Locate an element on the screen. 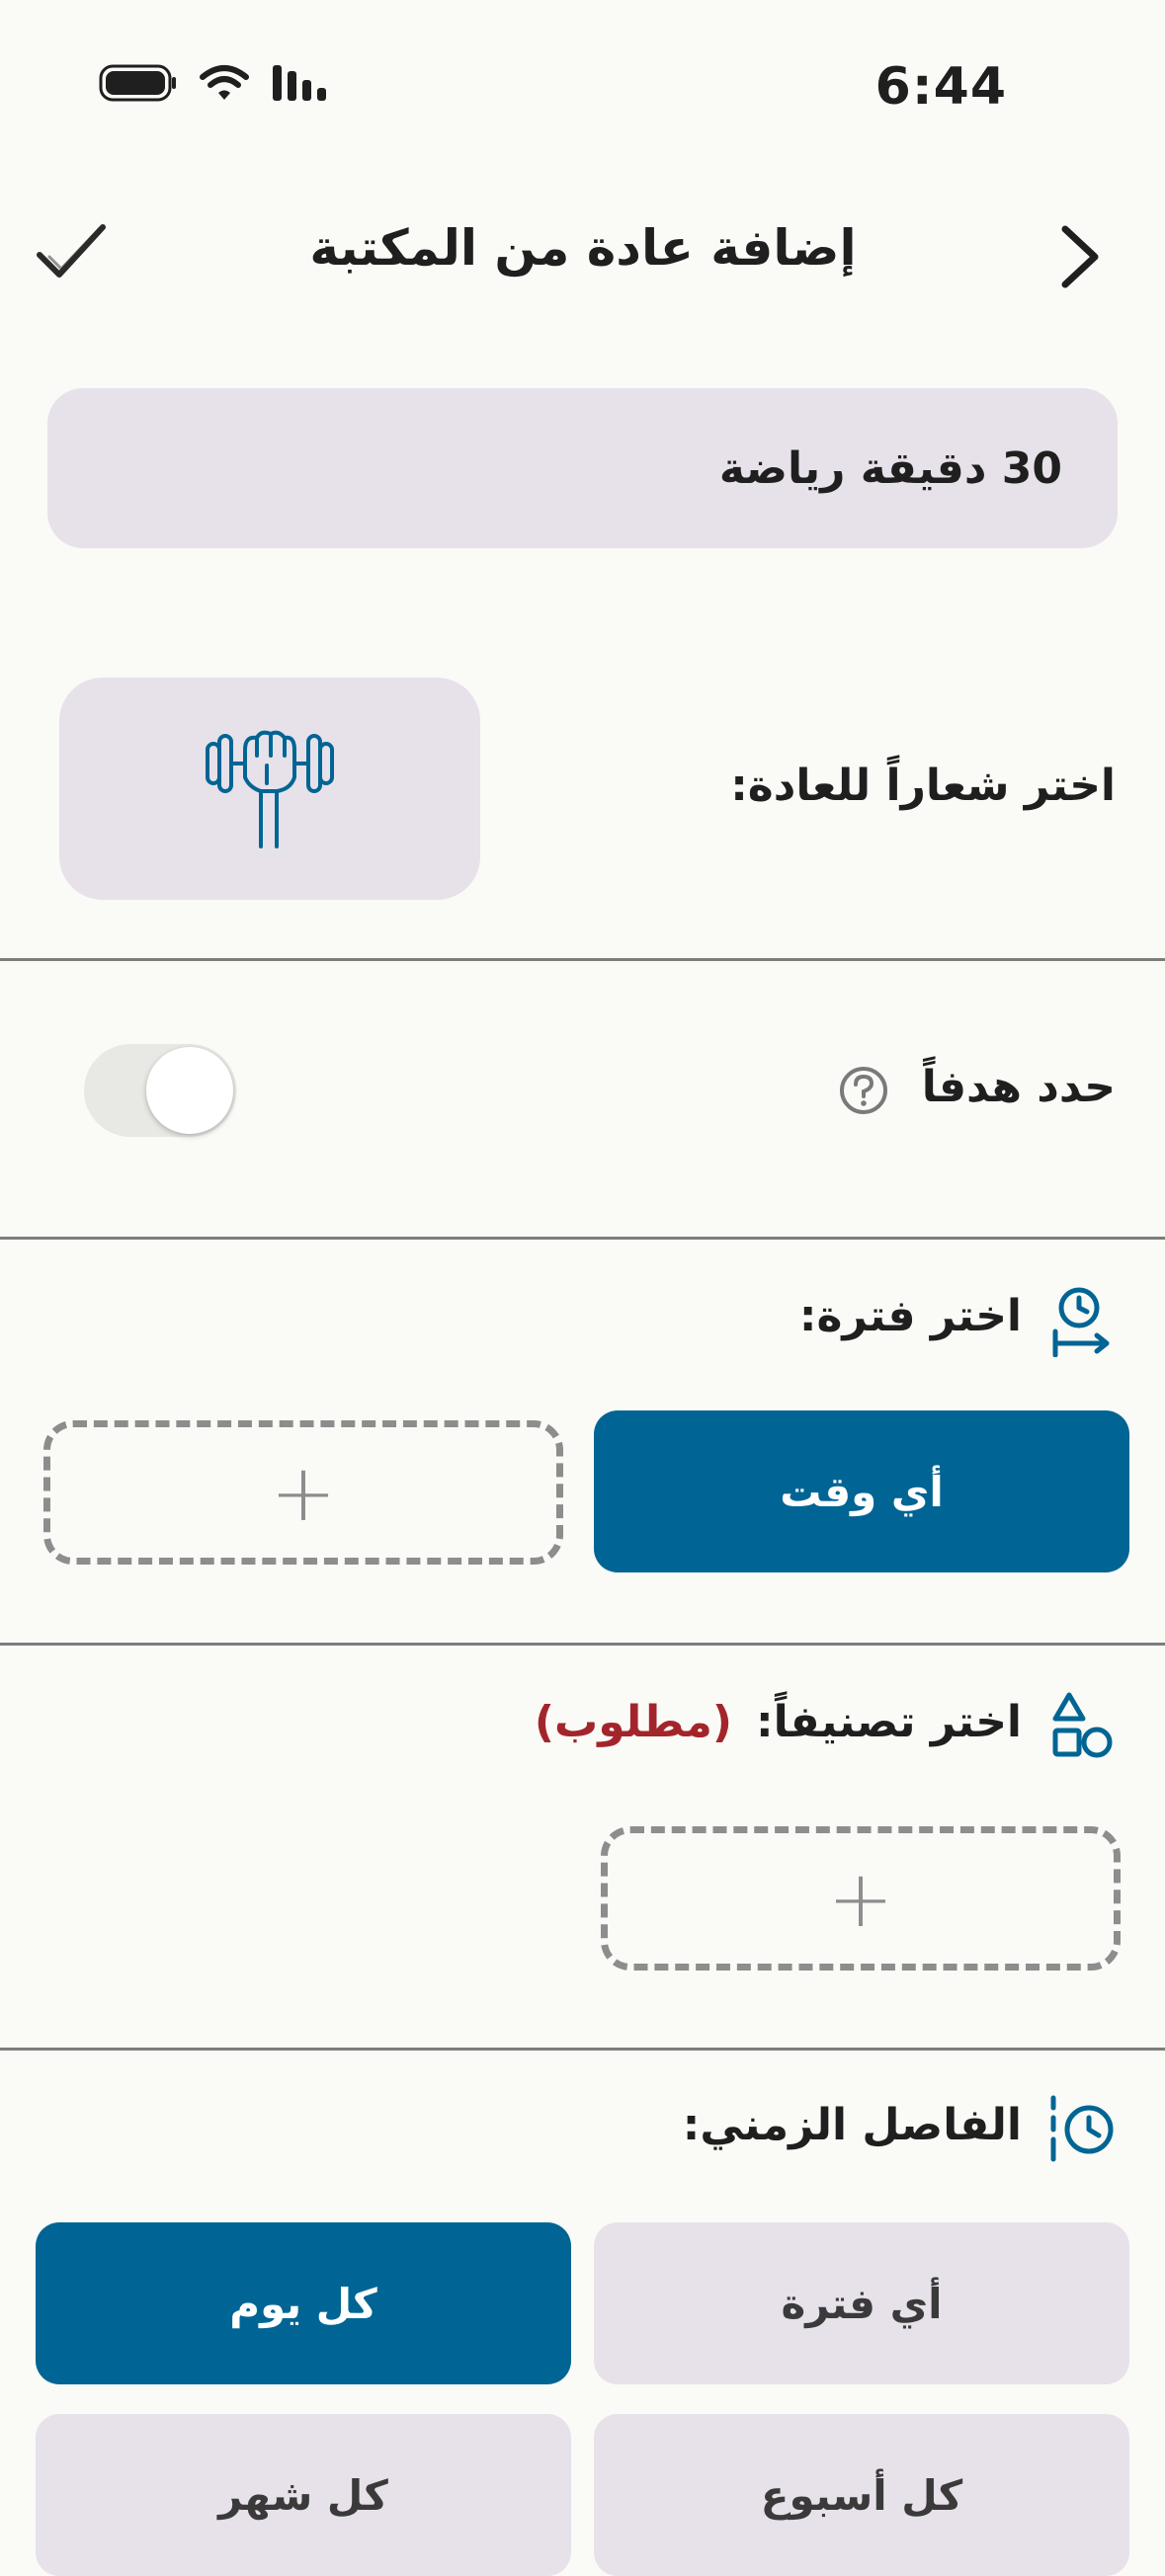 This screenshot has height=2576, width=1165. clock-interval-icon is located at coordinates (1083, 2130).